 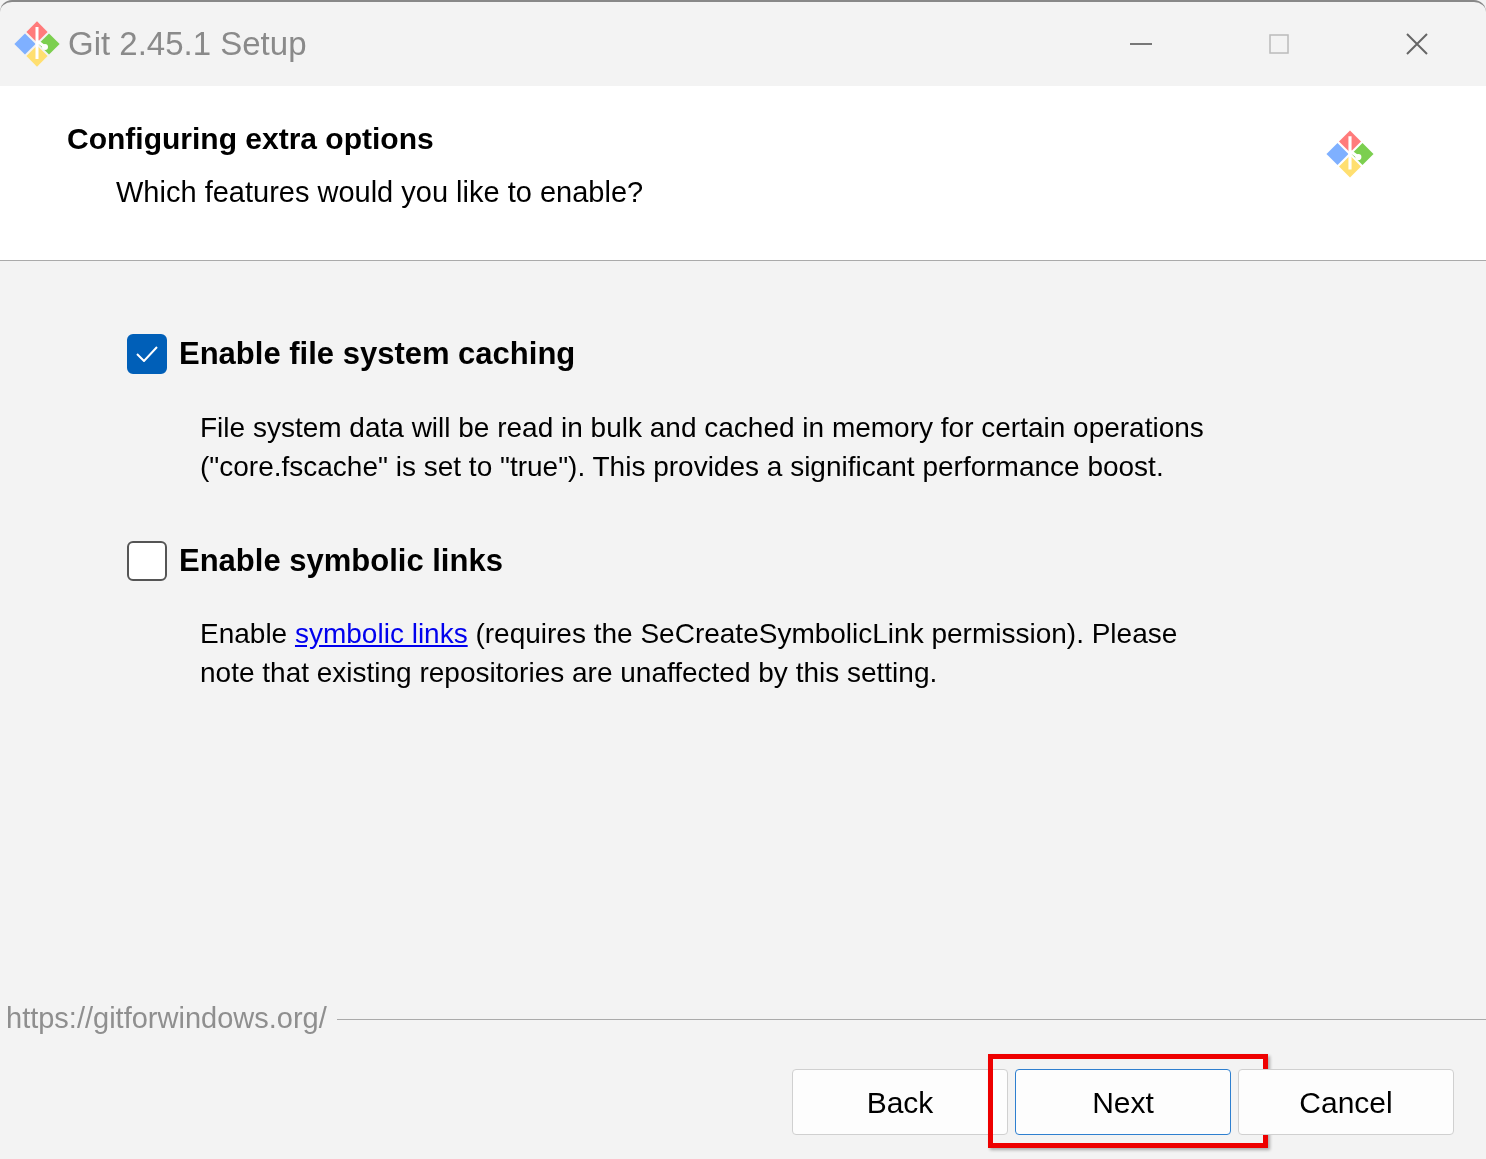 I want to click on checkmark-icon, so click(x=147, y=354).